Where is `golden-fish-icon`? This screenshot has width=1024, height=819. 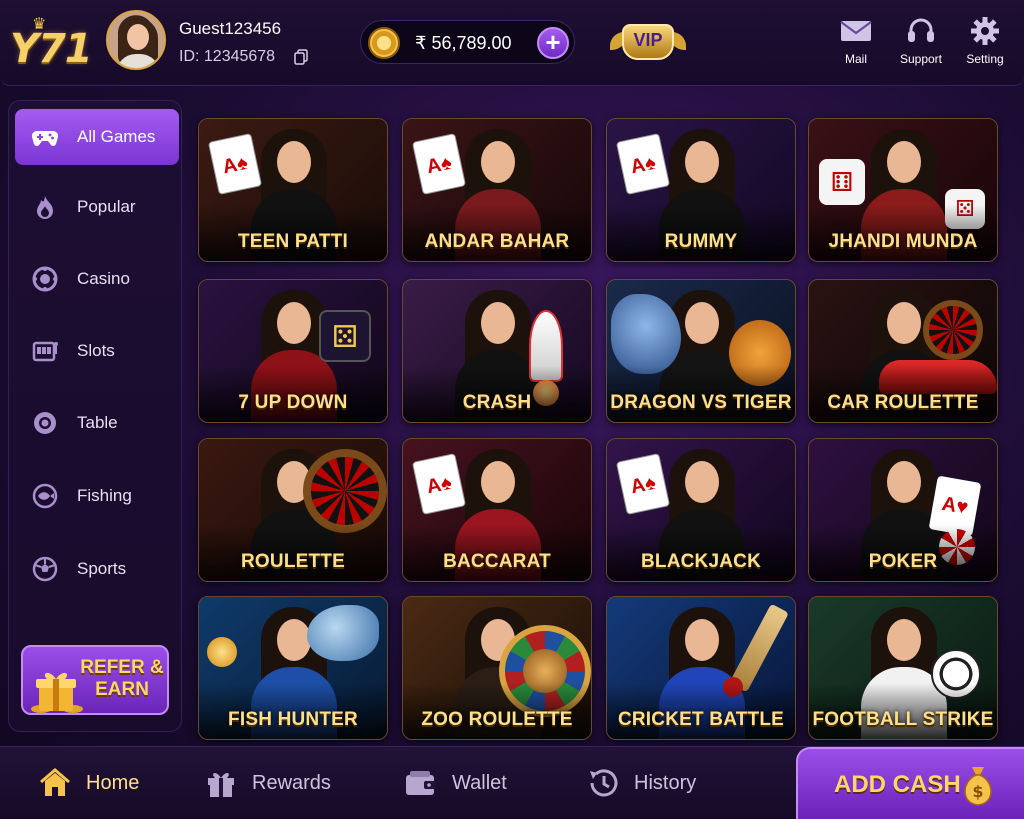
golden-fish-icon is located at coordinates (222, 652).